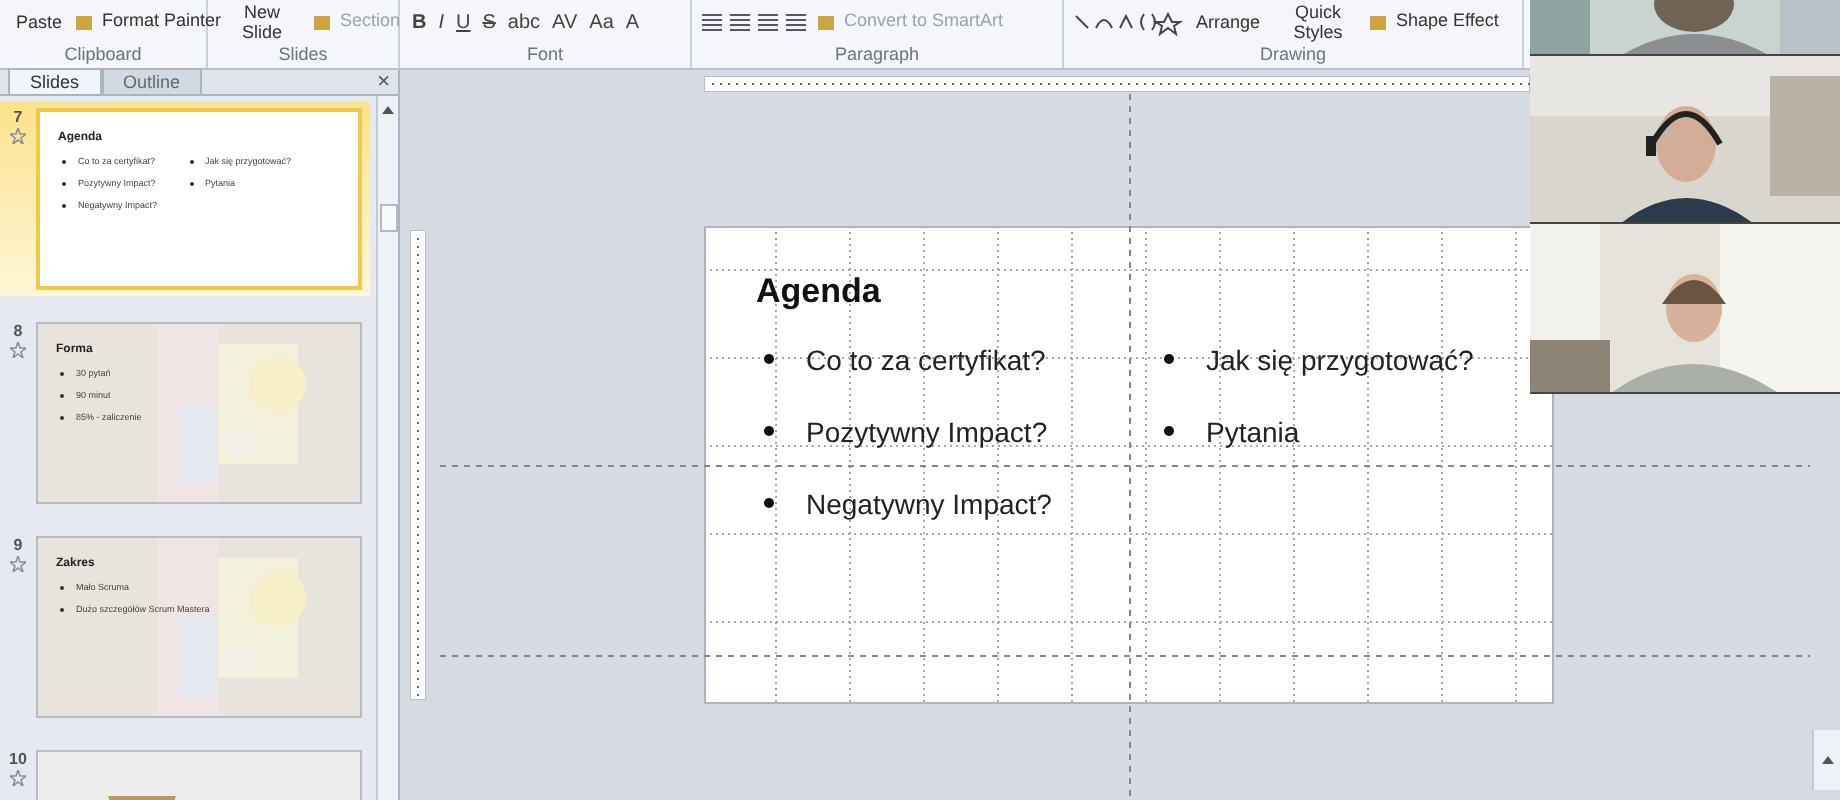 Image resolution: width=1840 pixels, height=800 pixels. What do you see at coordinates (39, 22) in the screenshot?
I see `ribbon-button: Paste` at bounding box center [39, 22].